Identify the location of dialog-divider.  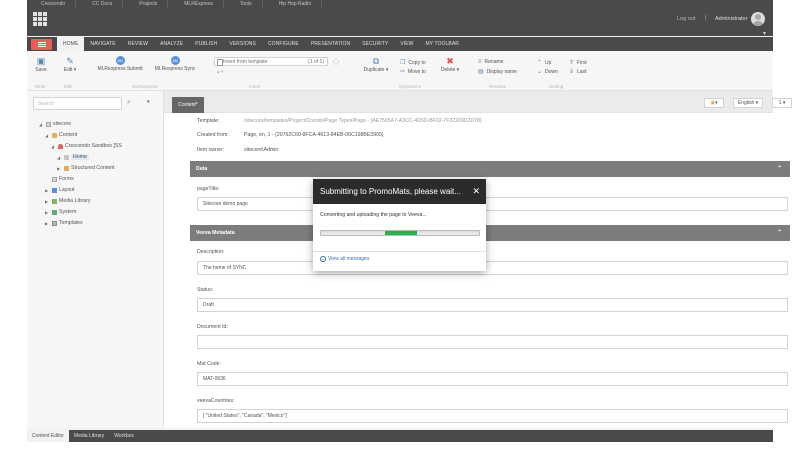
(399, 251).